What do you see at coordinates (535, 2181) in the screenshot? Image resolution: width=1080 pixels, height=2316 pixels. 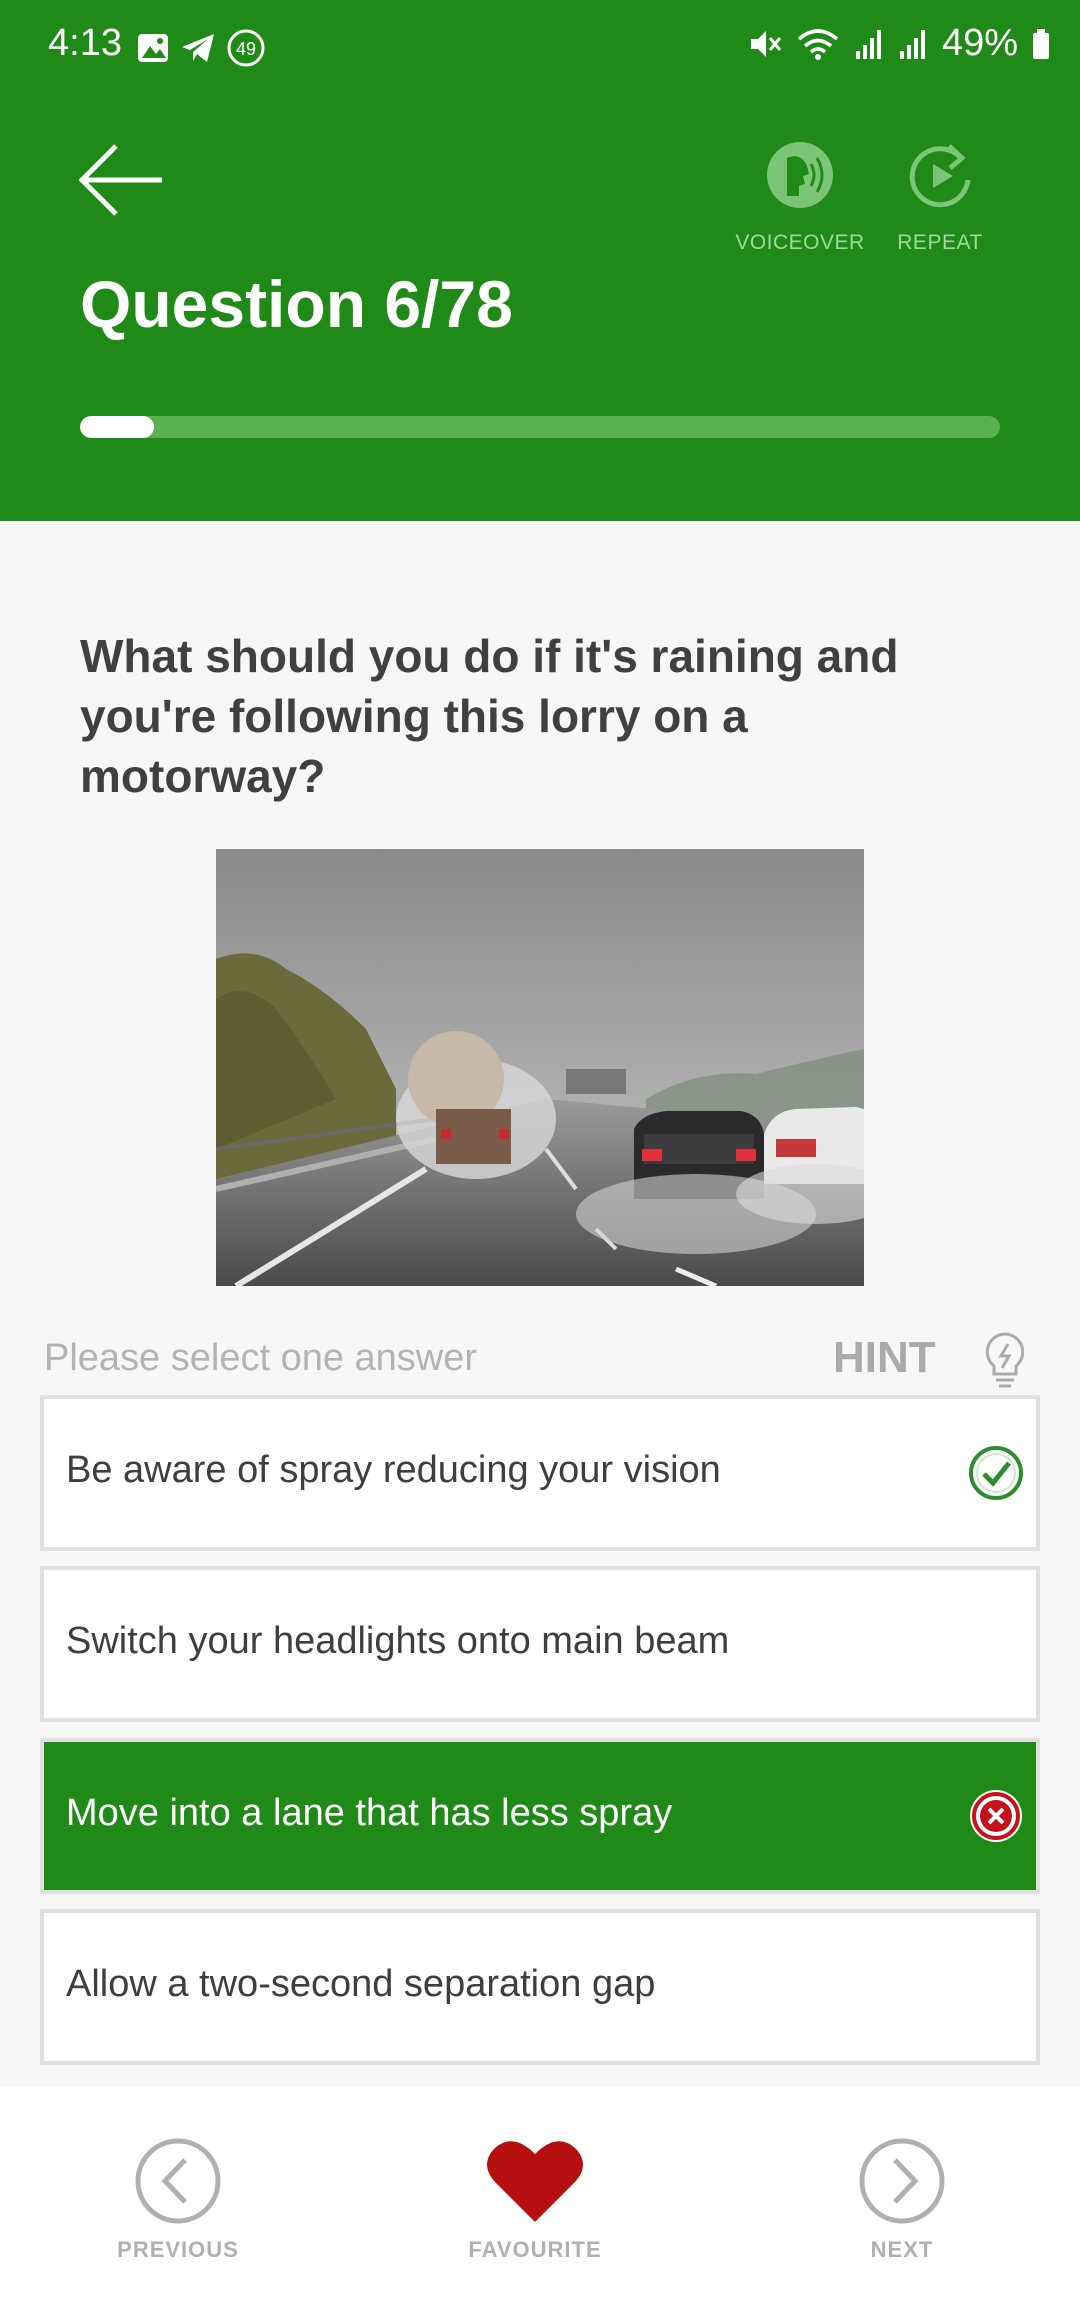 I see `heart-icon` at bounding box center [535, 2181].